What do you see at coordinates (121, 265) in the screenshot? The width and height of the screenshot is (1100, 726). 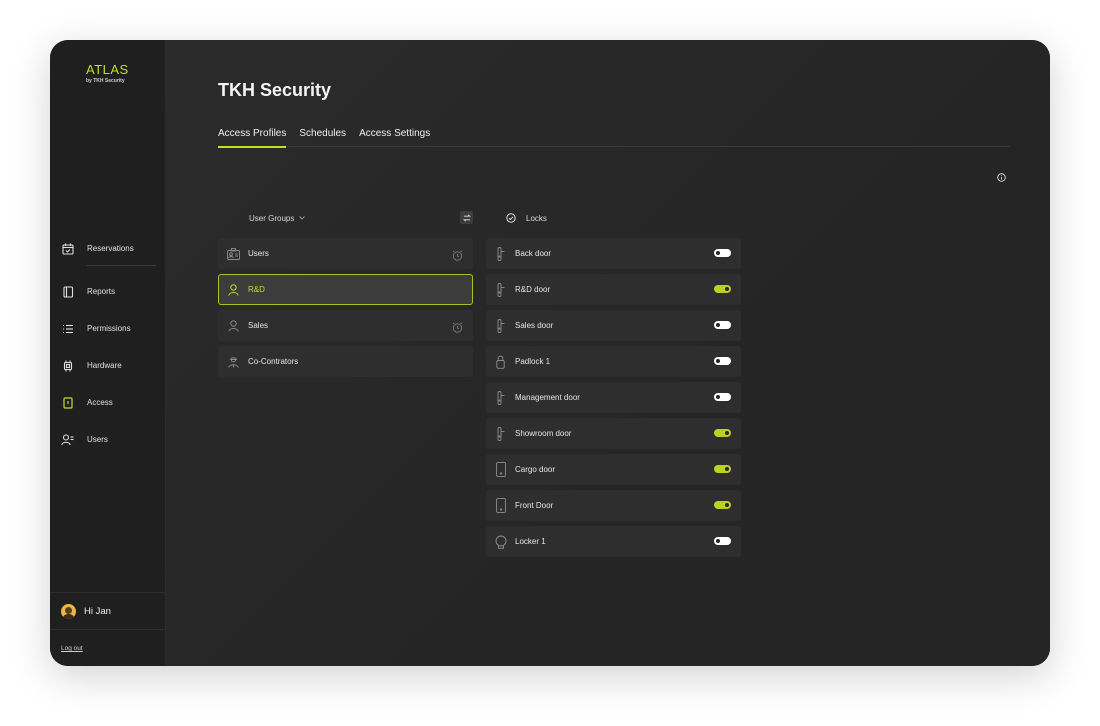 I see `nav-divider` at bounding box center [121, 265].